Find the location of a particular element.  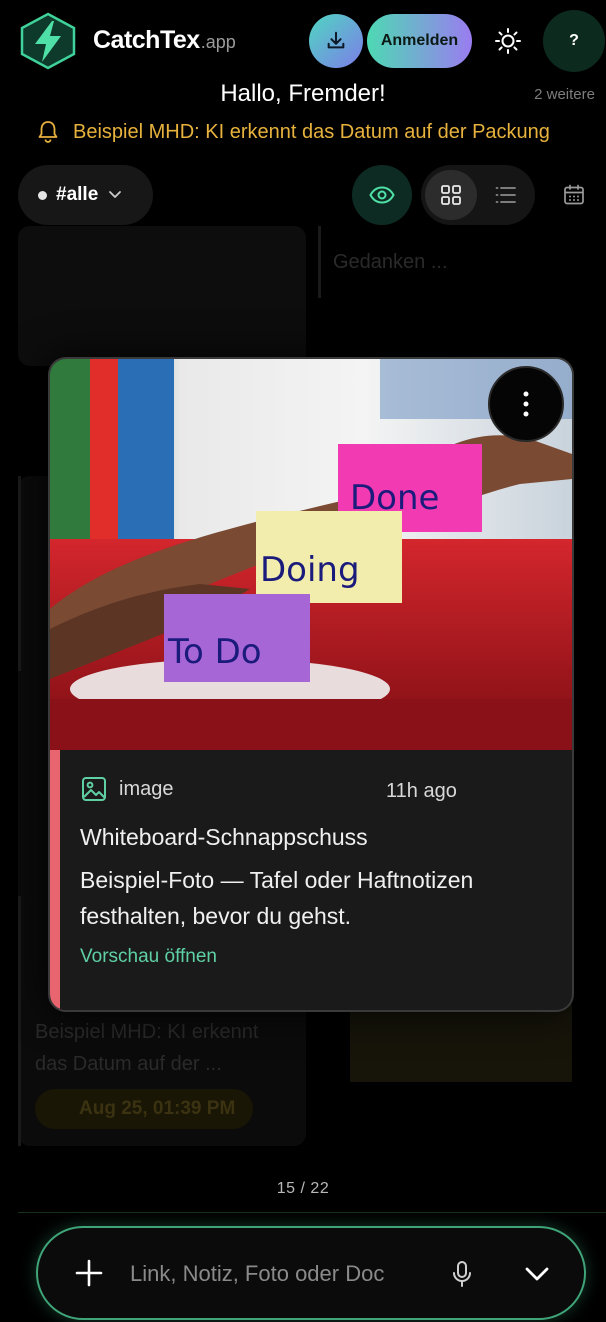

more-vertical-icon is located at coordinates (526, 404).